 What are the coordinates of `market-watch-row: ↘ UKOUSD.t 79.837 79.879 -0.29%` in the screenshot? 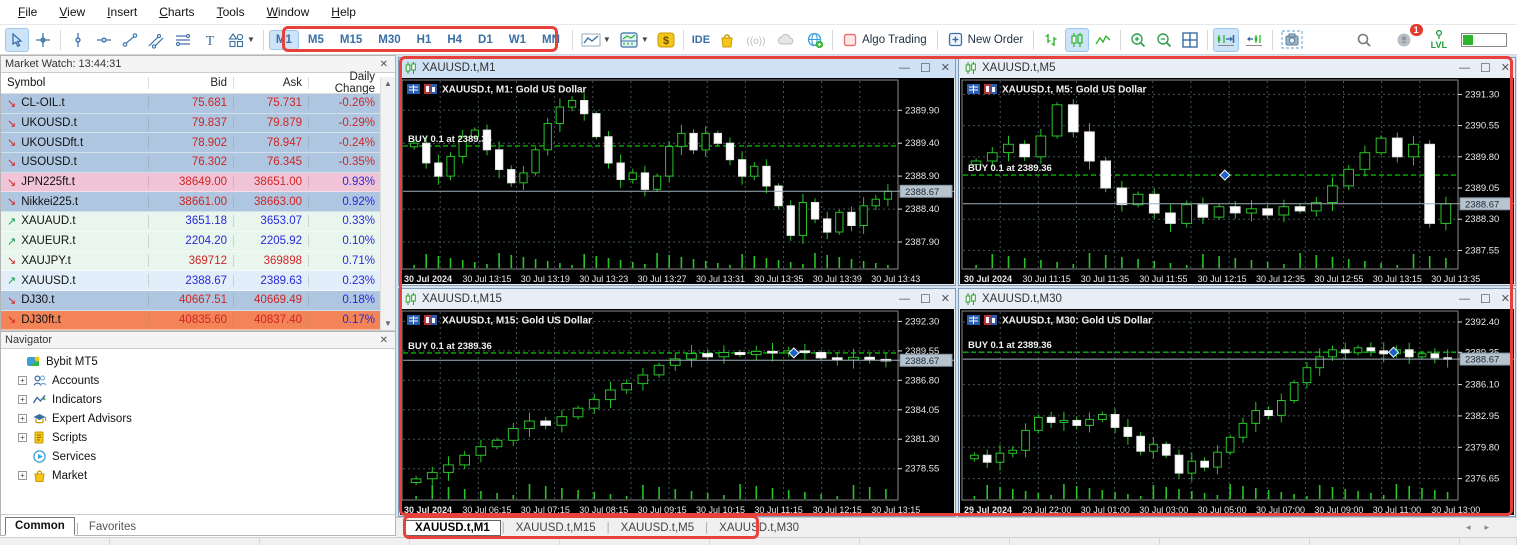 It's located at (198, 123).